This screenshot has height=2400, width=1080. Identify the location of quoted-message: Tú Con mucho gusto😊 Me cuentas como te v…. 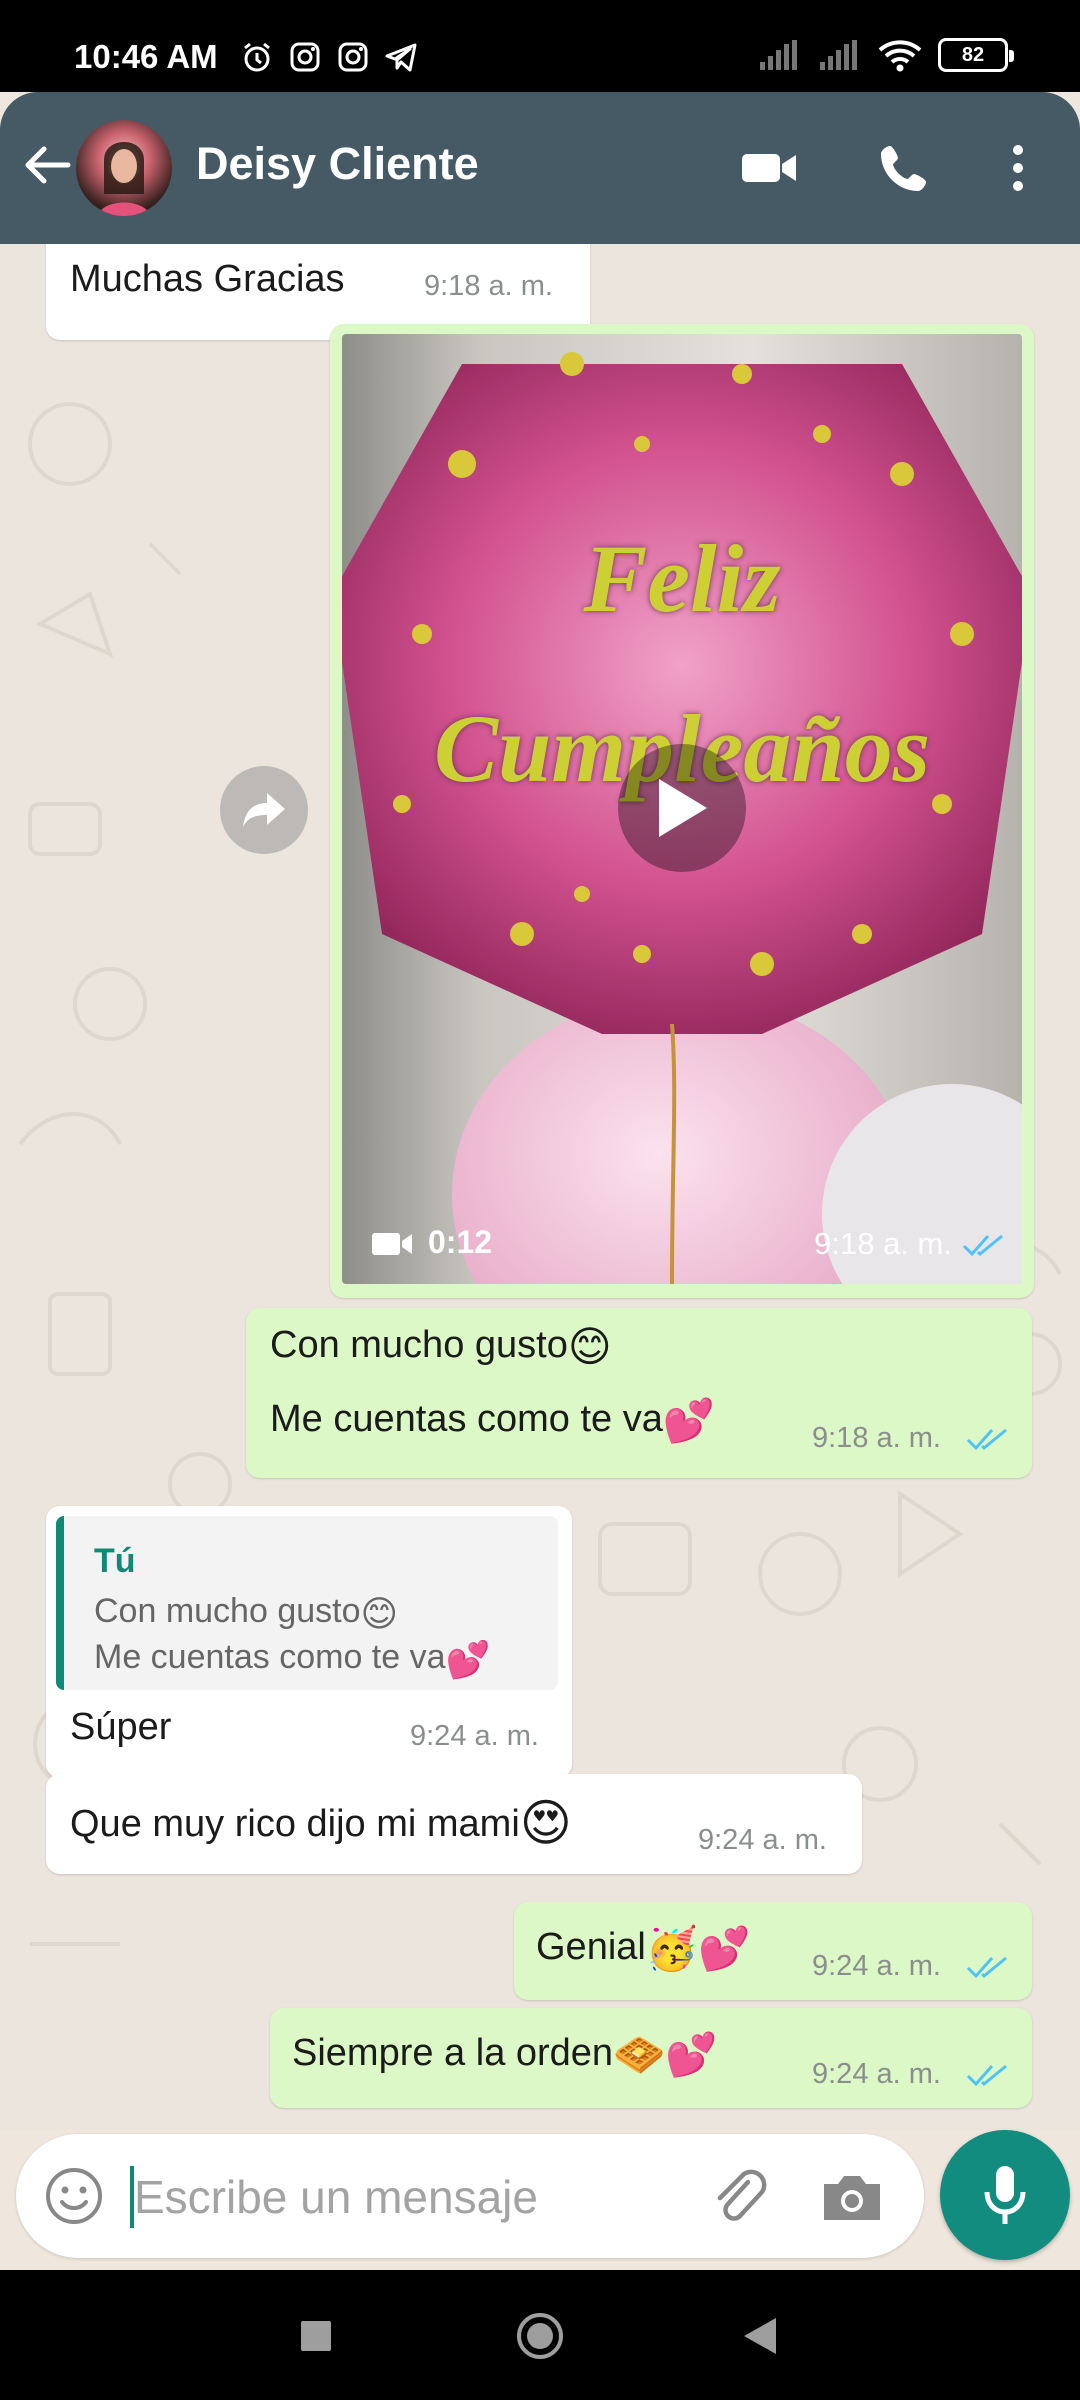
(307, 1603).